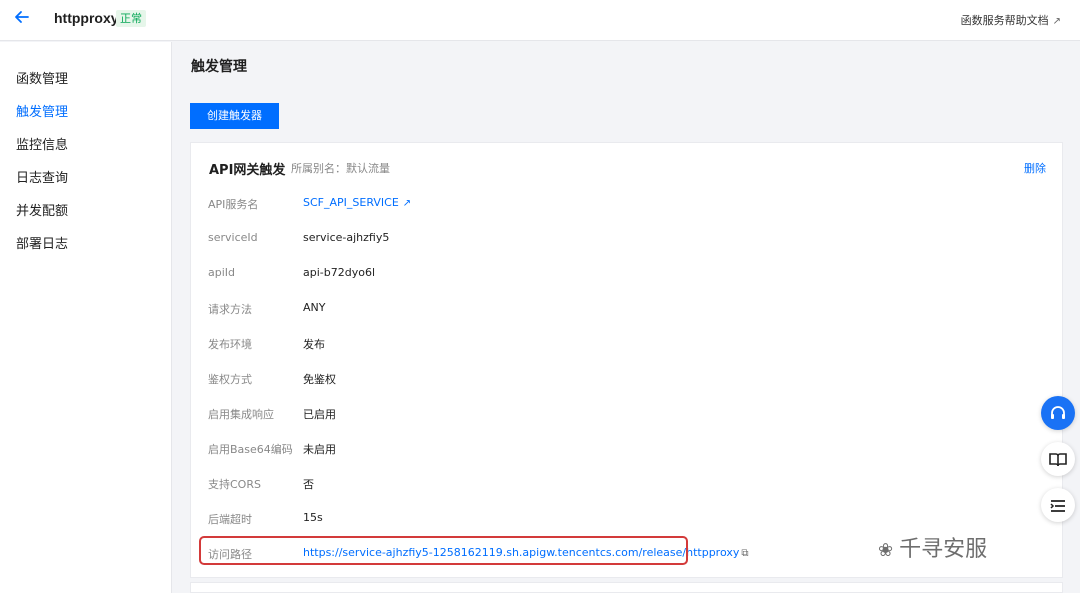 This screenshot has width=1080, height=593. What do you see at coordinates (230, 309) in the screenshot?
I see `row-label: 请求方法` at bounding box center [230, 309].